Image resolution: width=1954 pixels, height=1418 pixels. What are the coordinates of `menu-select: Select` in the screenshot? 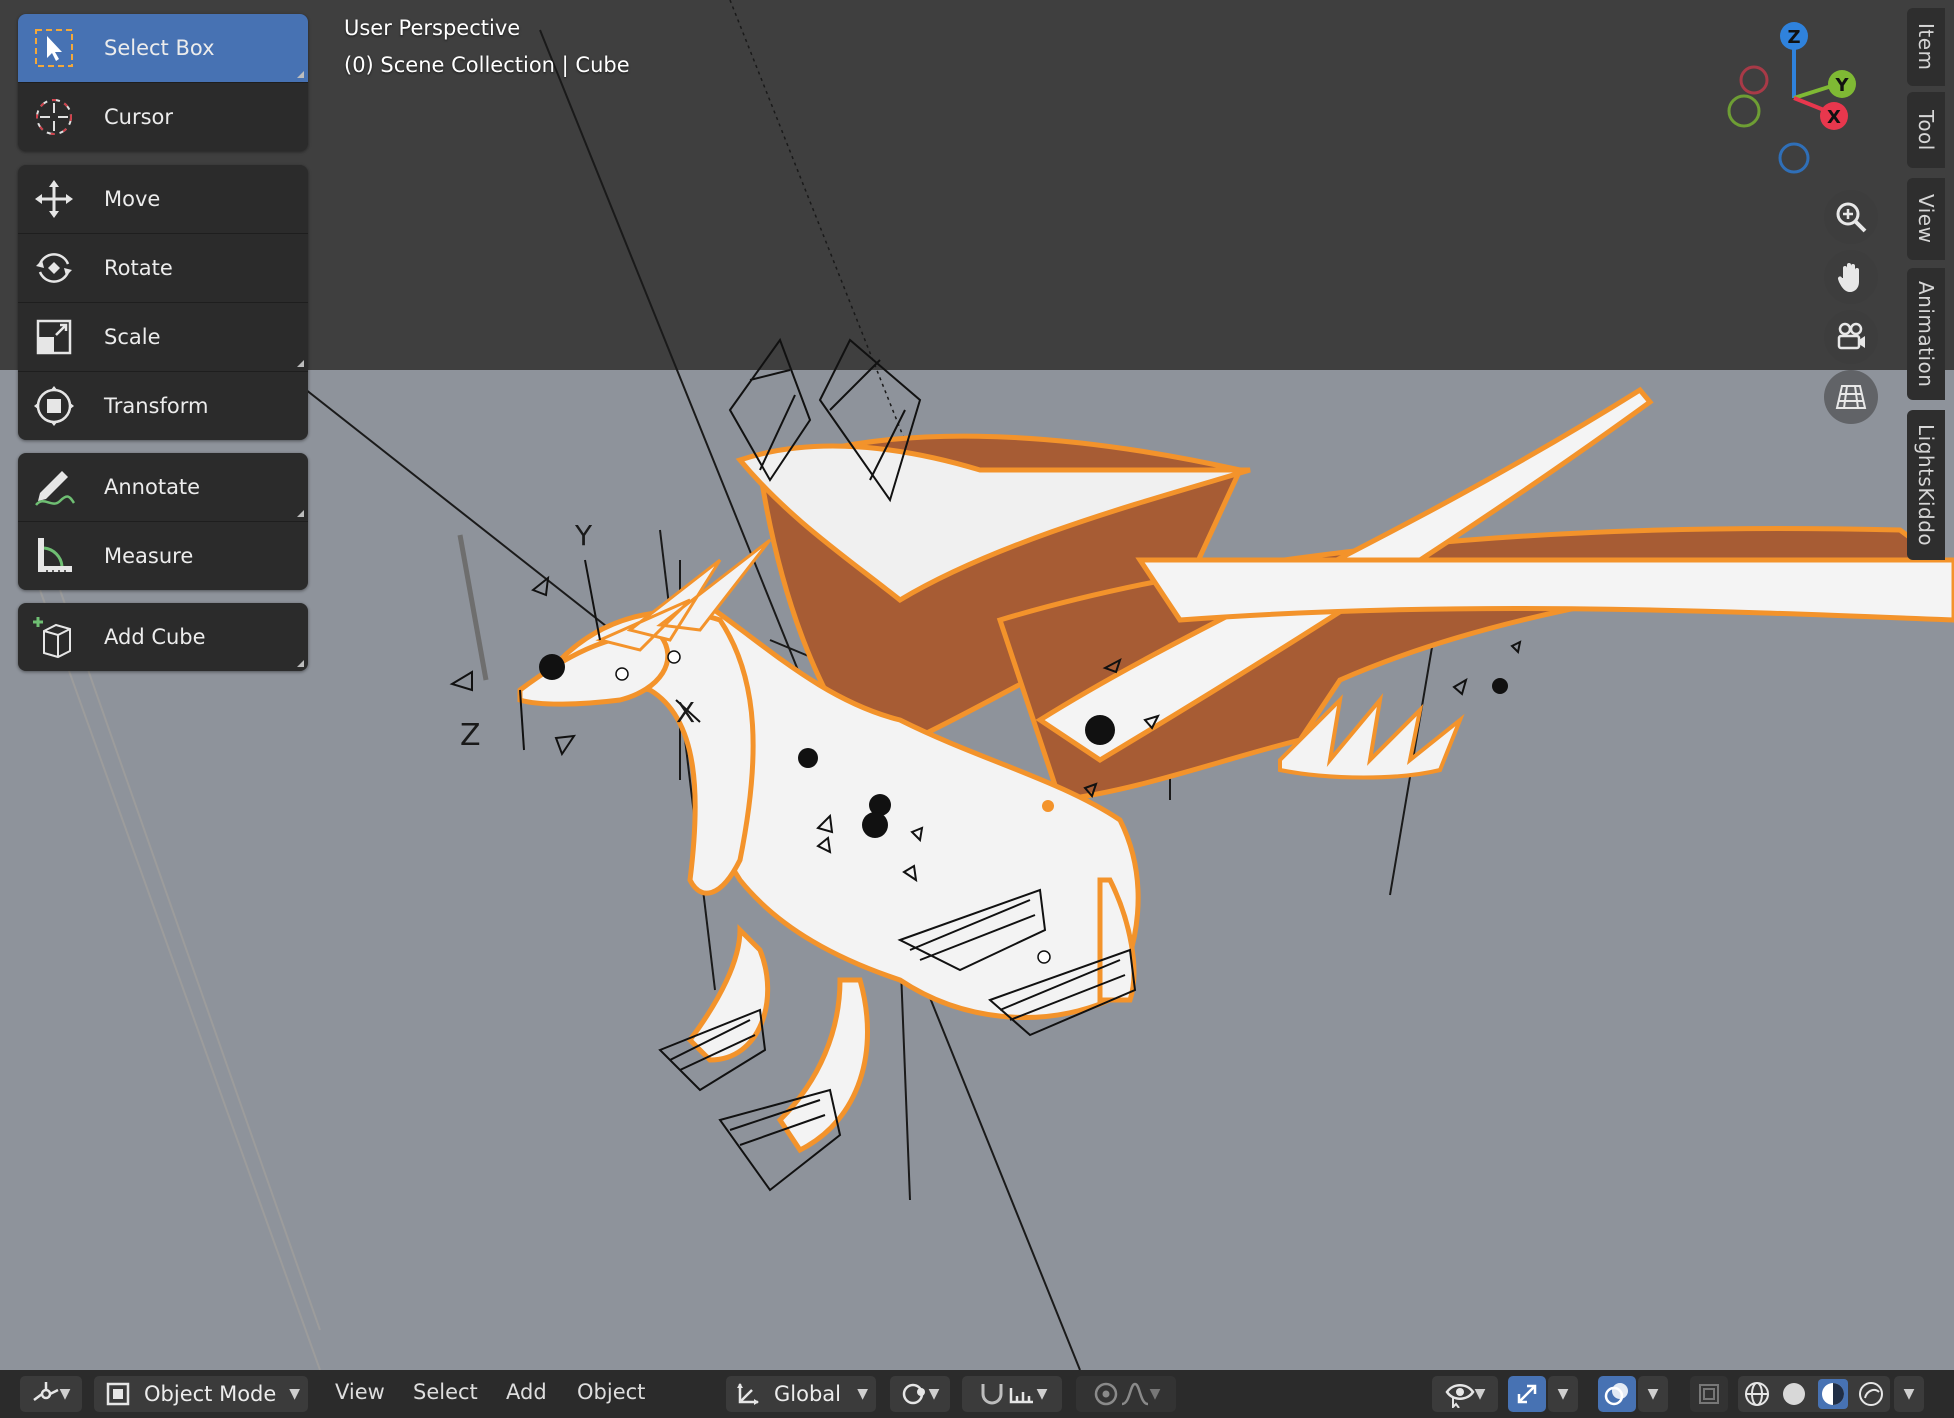 It's located at (445, 1392).